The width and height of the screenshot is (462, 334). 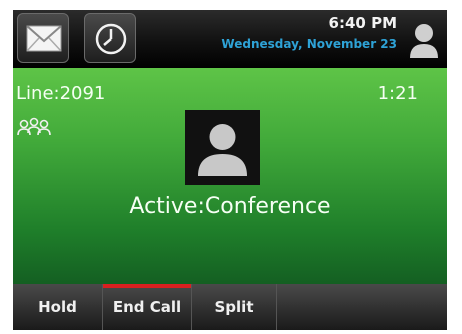 What do you see at coordinates (230, 206) in the screenshot?
I see `call-state-text: Active:Conference` at bounding box center [230, 206].